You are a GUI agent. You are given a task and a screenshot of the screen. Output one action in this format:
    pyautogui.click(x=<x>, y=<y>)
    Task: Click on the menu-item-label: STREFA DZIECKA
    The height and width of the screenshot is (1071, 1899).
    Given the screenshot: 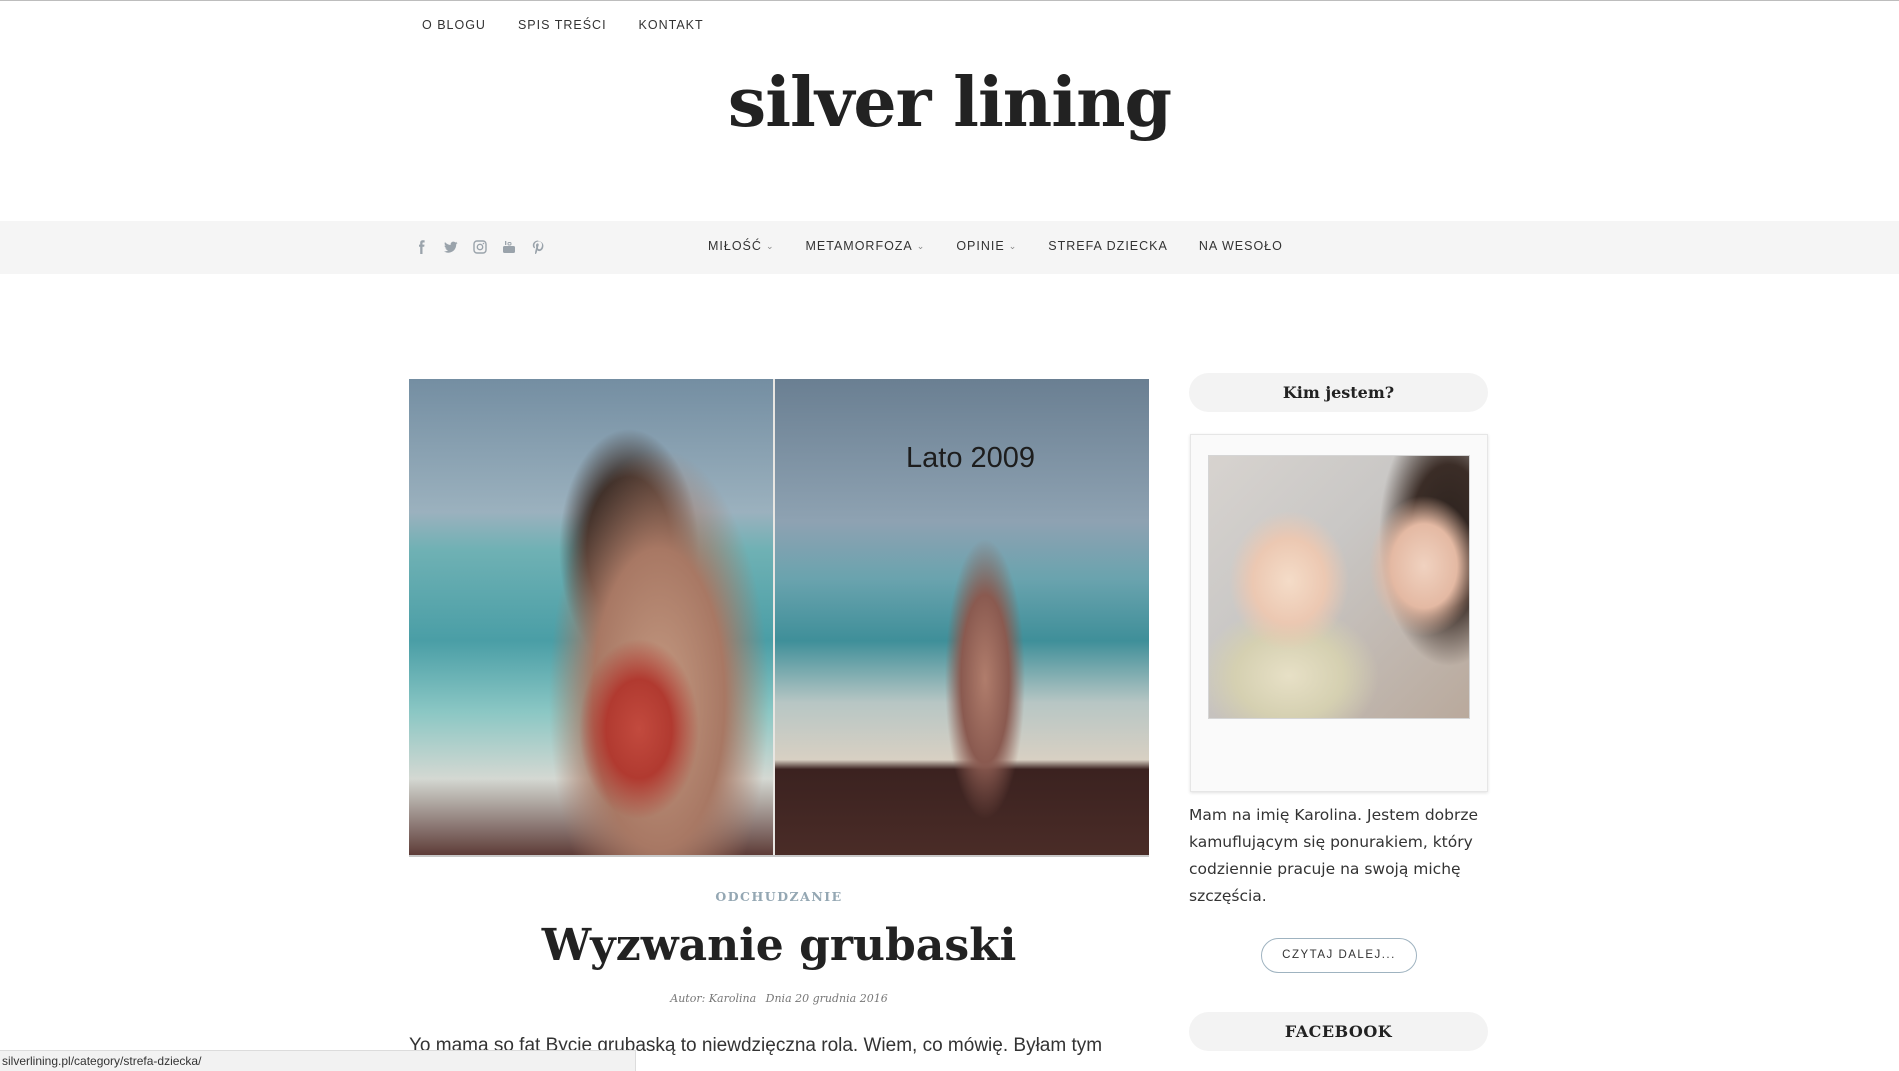 What is the action you would take?
    pyautogui.click(x=1108, y=246)
    